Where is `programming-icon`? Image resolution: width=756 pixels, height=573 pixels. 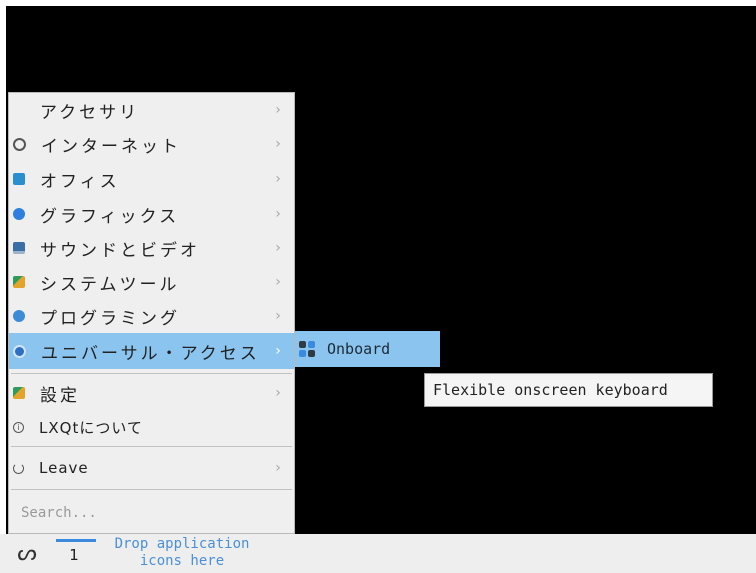 programming-icon is located at coordinates (19, 316).